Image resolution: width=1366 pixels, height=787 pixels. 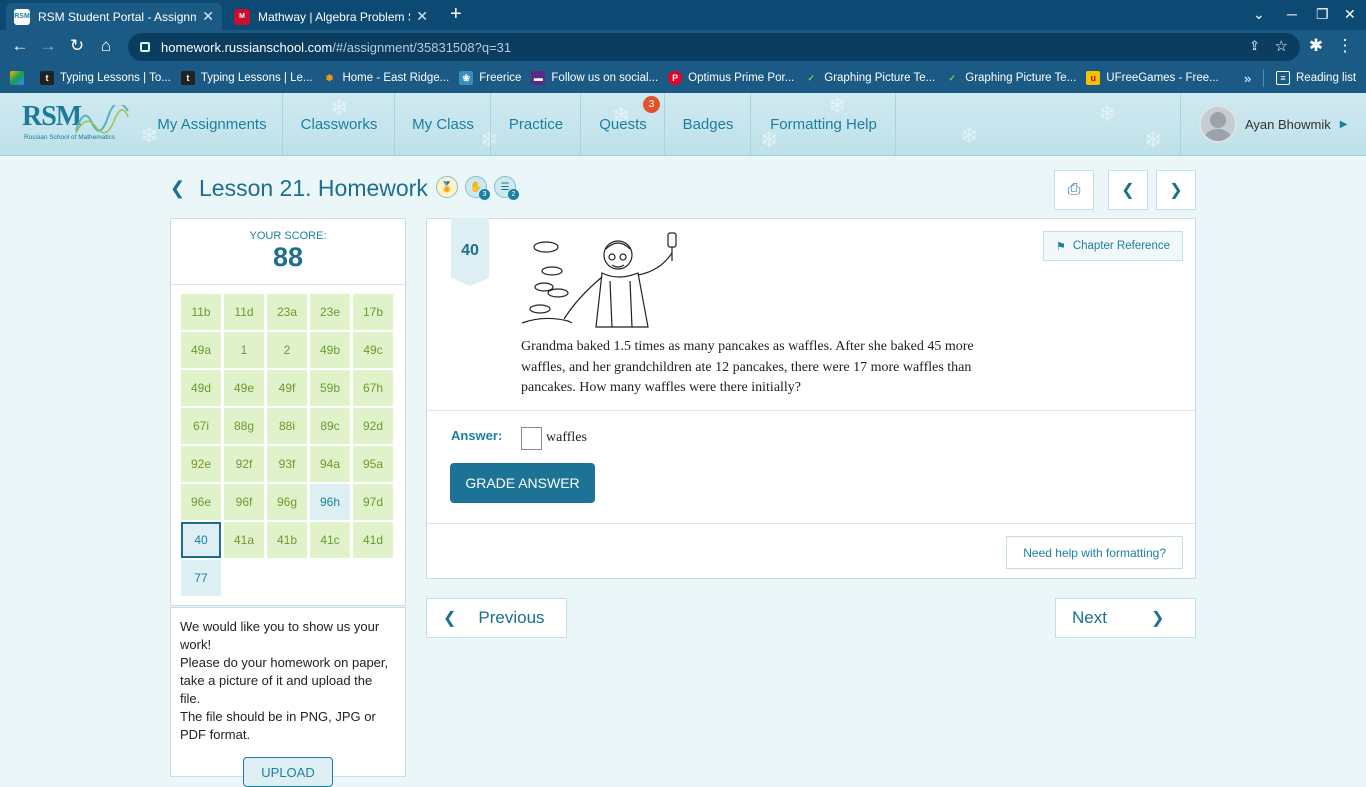 I want to click on question-cell: 49d, so click(x=201, y=388).